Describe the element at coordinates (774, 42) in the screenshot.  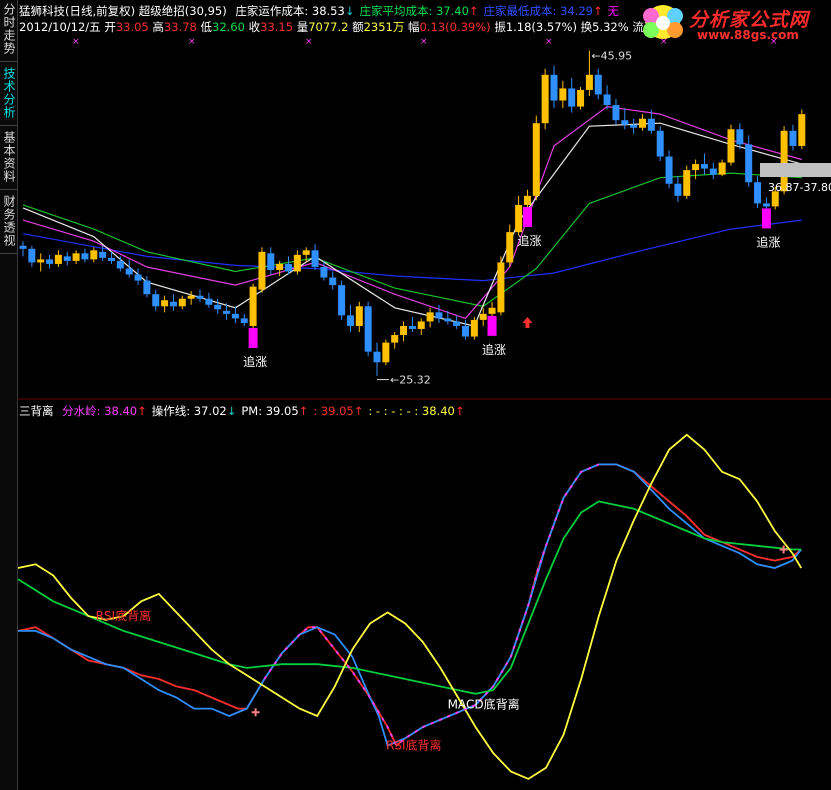
I see `top-marker-6: ×` at that location.